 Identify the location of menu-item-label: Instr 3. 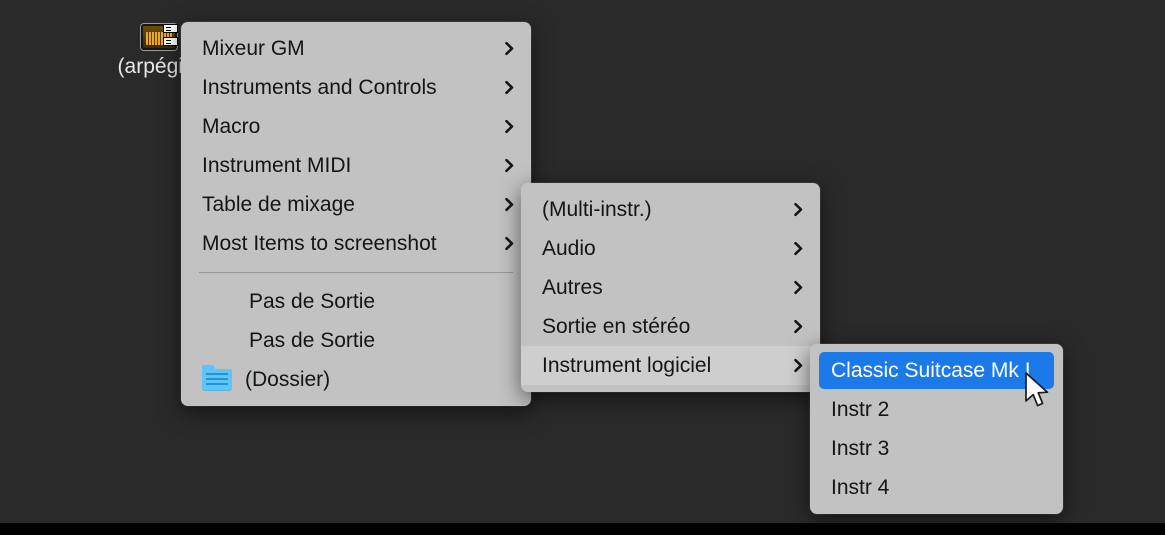
(860, 448).